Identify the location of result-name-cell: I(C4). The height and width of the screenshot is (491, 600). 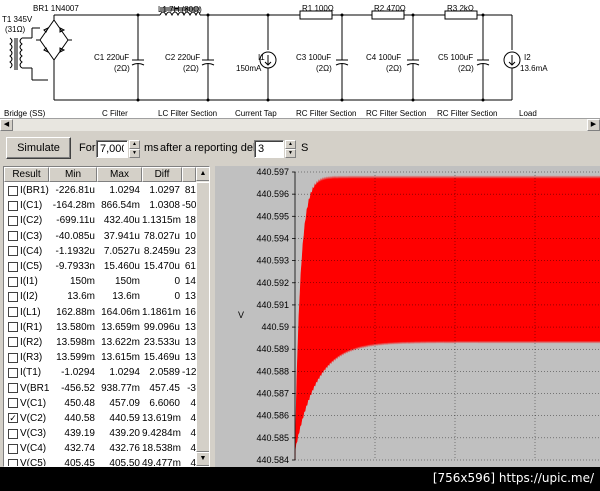
(26, 251).